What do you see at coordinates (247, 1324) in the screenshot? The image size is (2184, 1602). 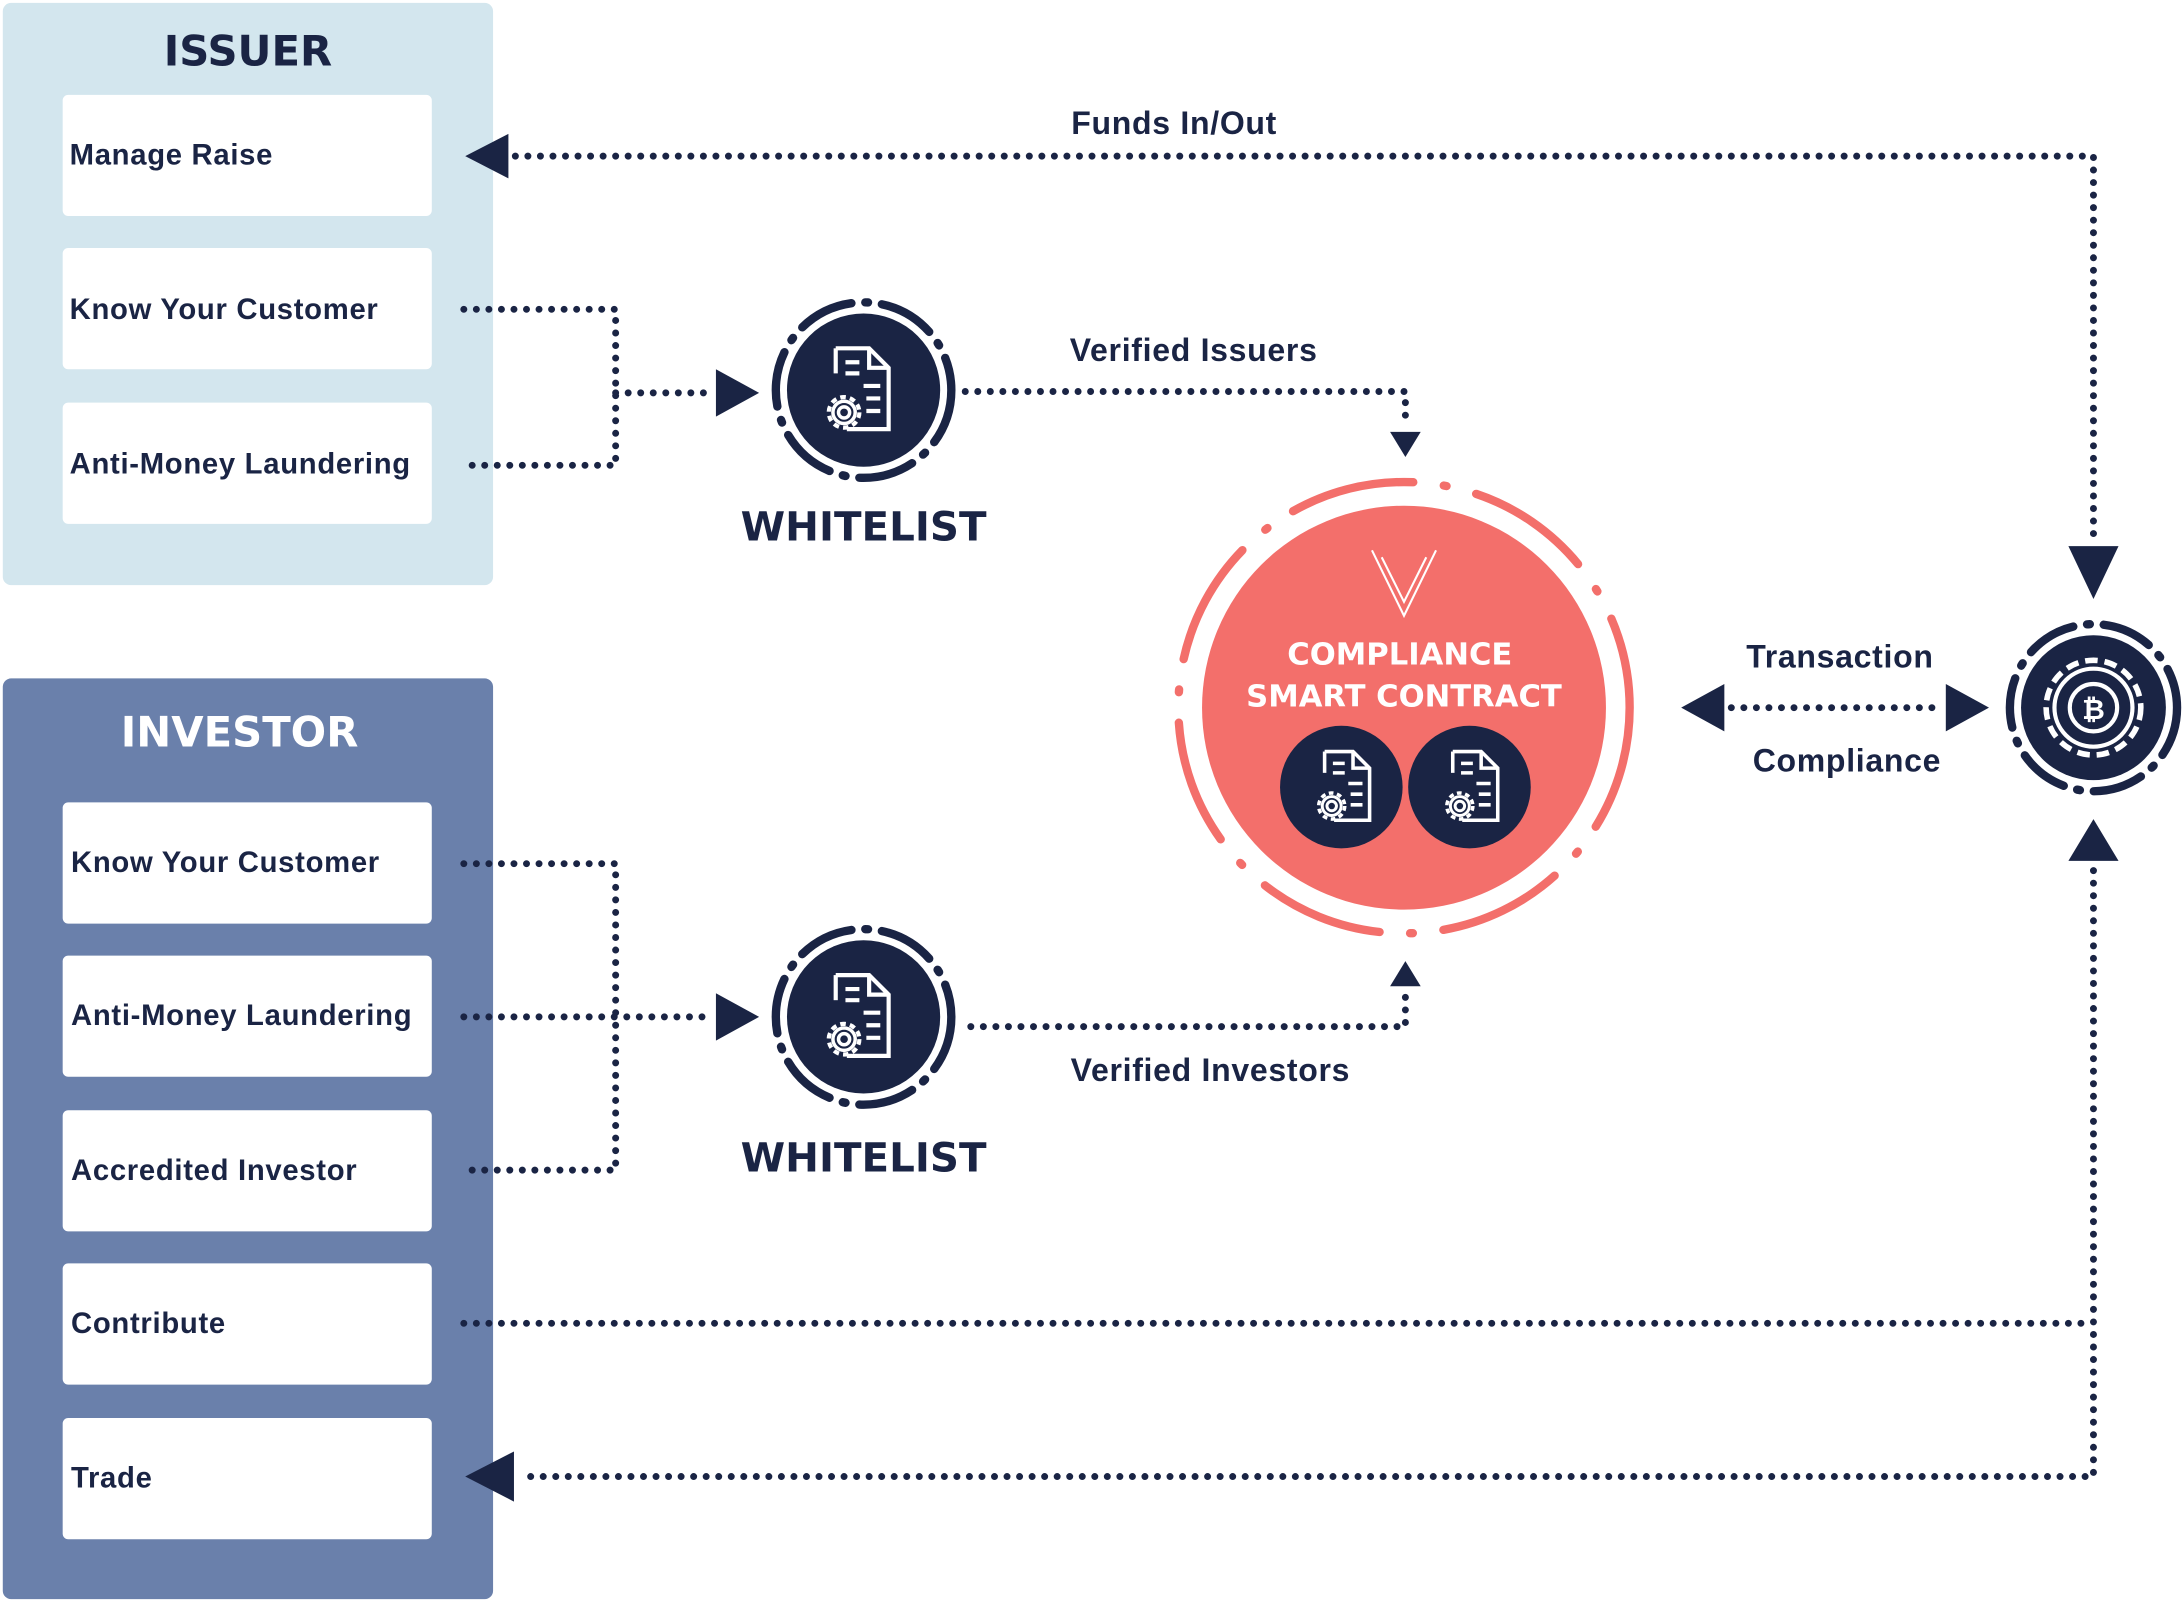 I see `investor-item-contribute: Contribute` at bounding box center [247, 1324].